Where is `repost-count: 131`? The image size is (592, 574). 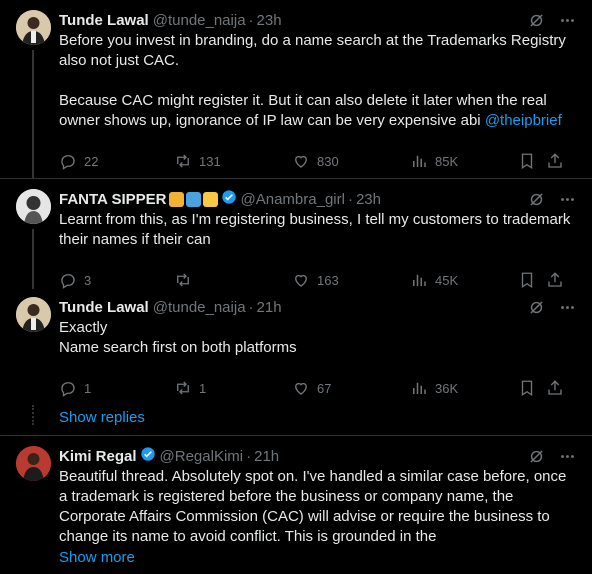
repost-count: 131 is located at coordinates (210, 161).